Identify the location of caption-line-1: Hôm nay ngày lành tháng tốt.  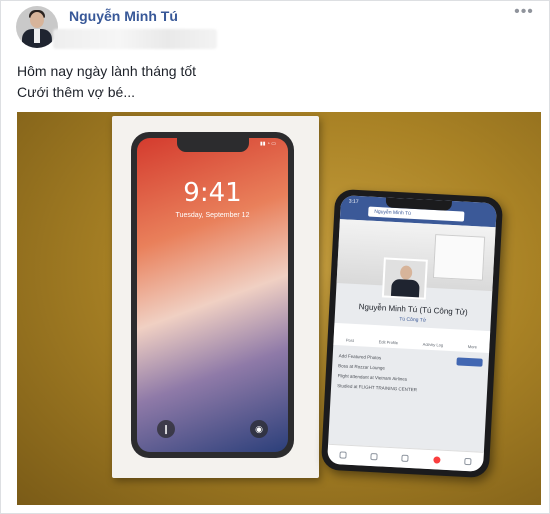
(107, 71).